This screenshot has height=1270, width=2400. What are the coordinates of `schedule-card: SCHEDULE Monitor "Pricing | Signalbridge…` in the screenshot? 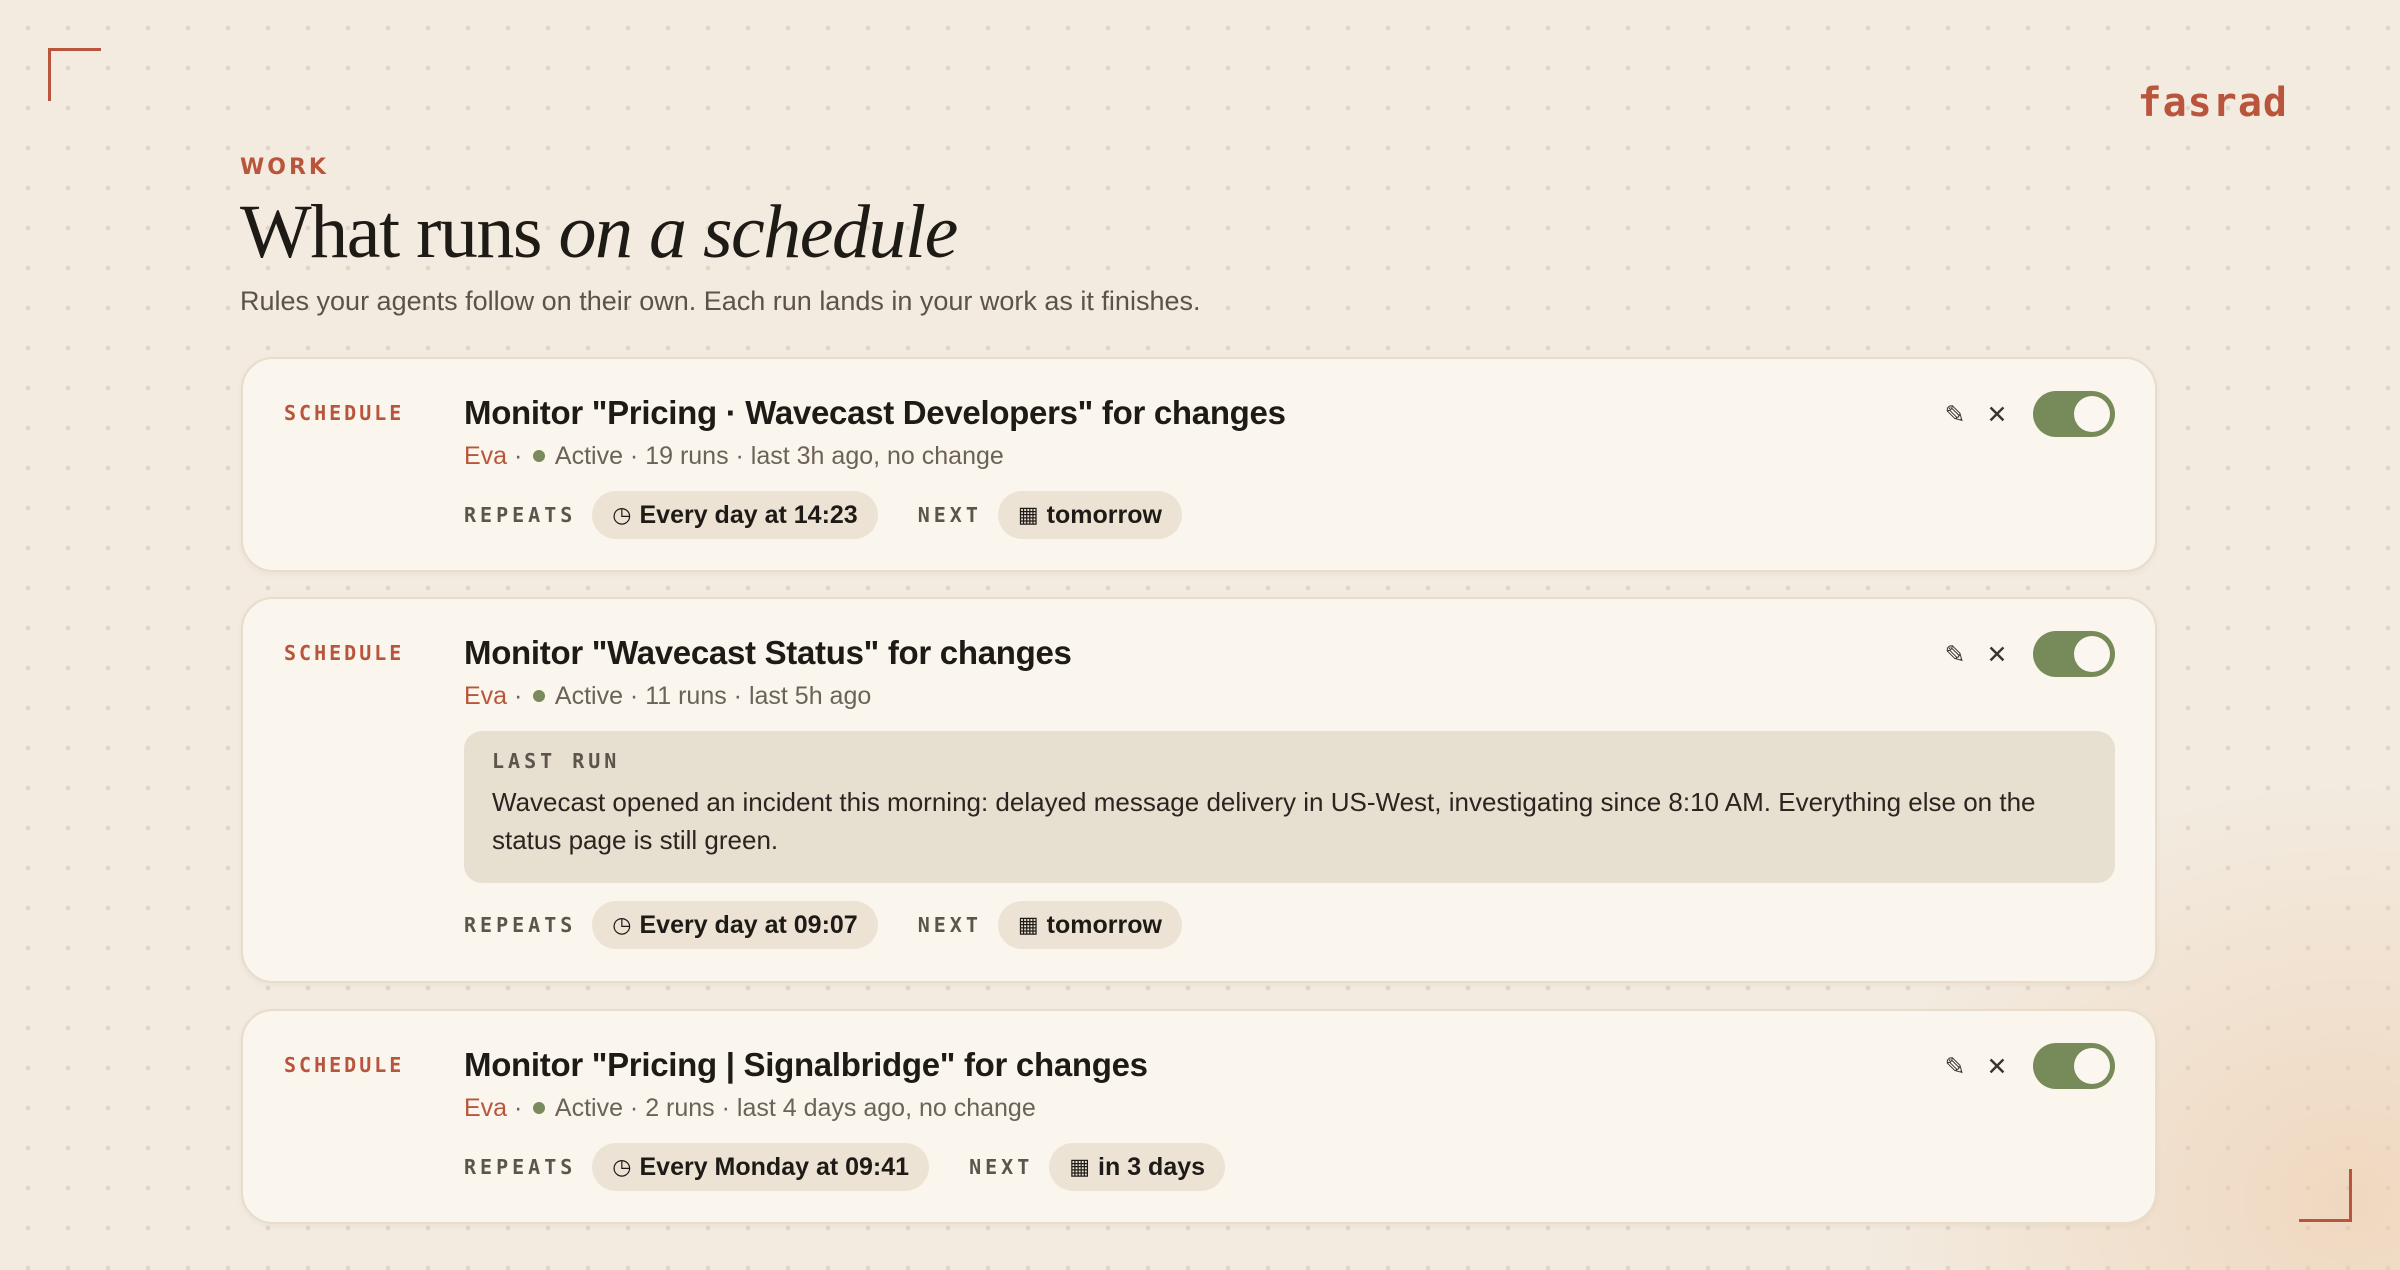 It's located at (1199, 1116).